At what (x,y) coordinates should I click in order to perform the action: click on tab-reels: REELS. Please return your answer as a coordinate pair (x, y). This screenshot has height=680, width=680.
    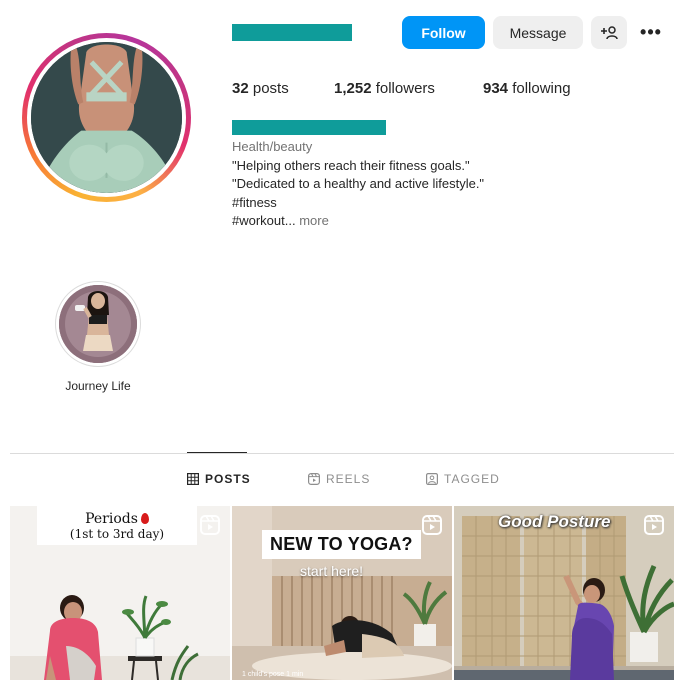
    Looking at the image, I should click on (339, 479).